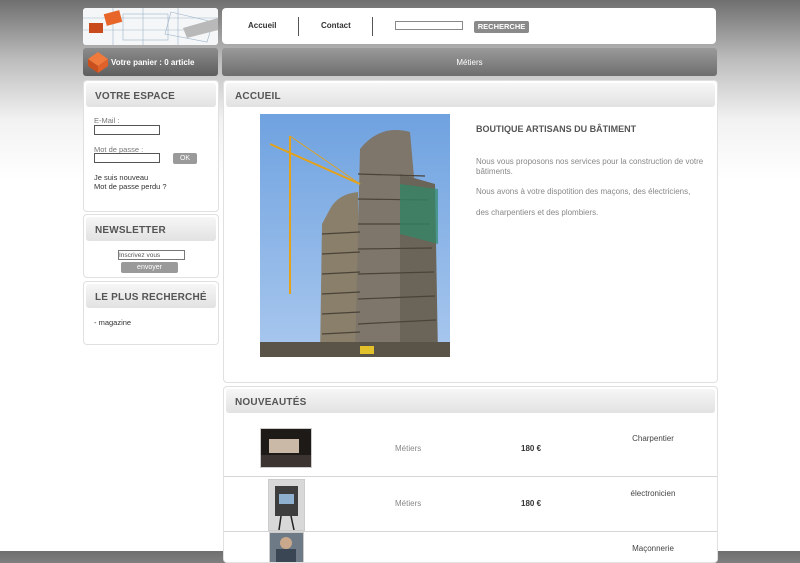  Describe the element at coordinates (135, 96) in the screenshot. I see `panel-title: VOTRE ESPACE` at that location.